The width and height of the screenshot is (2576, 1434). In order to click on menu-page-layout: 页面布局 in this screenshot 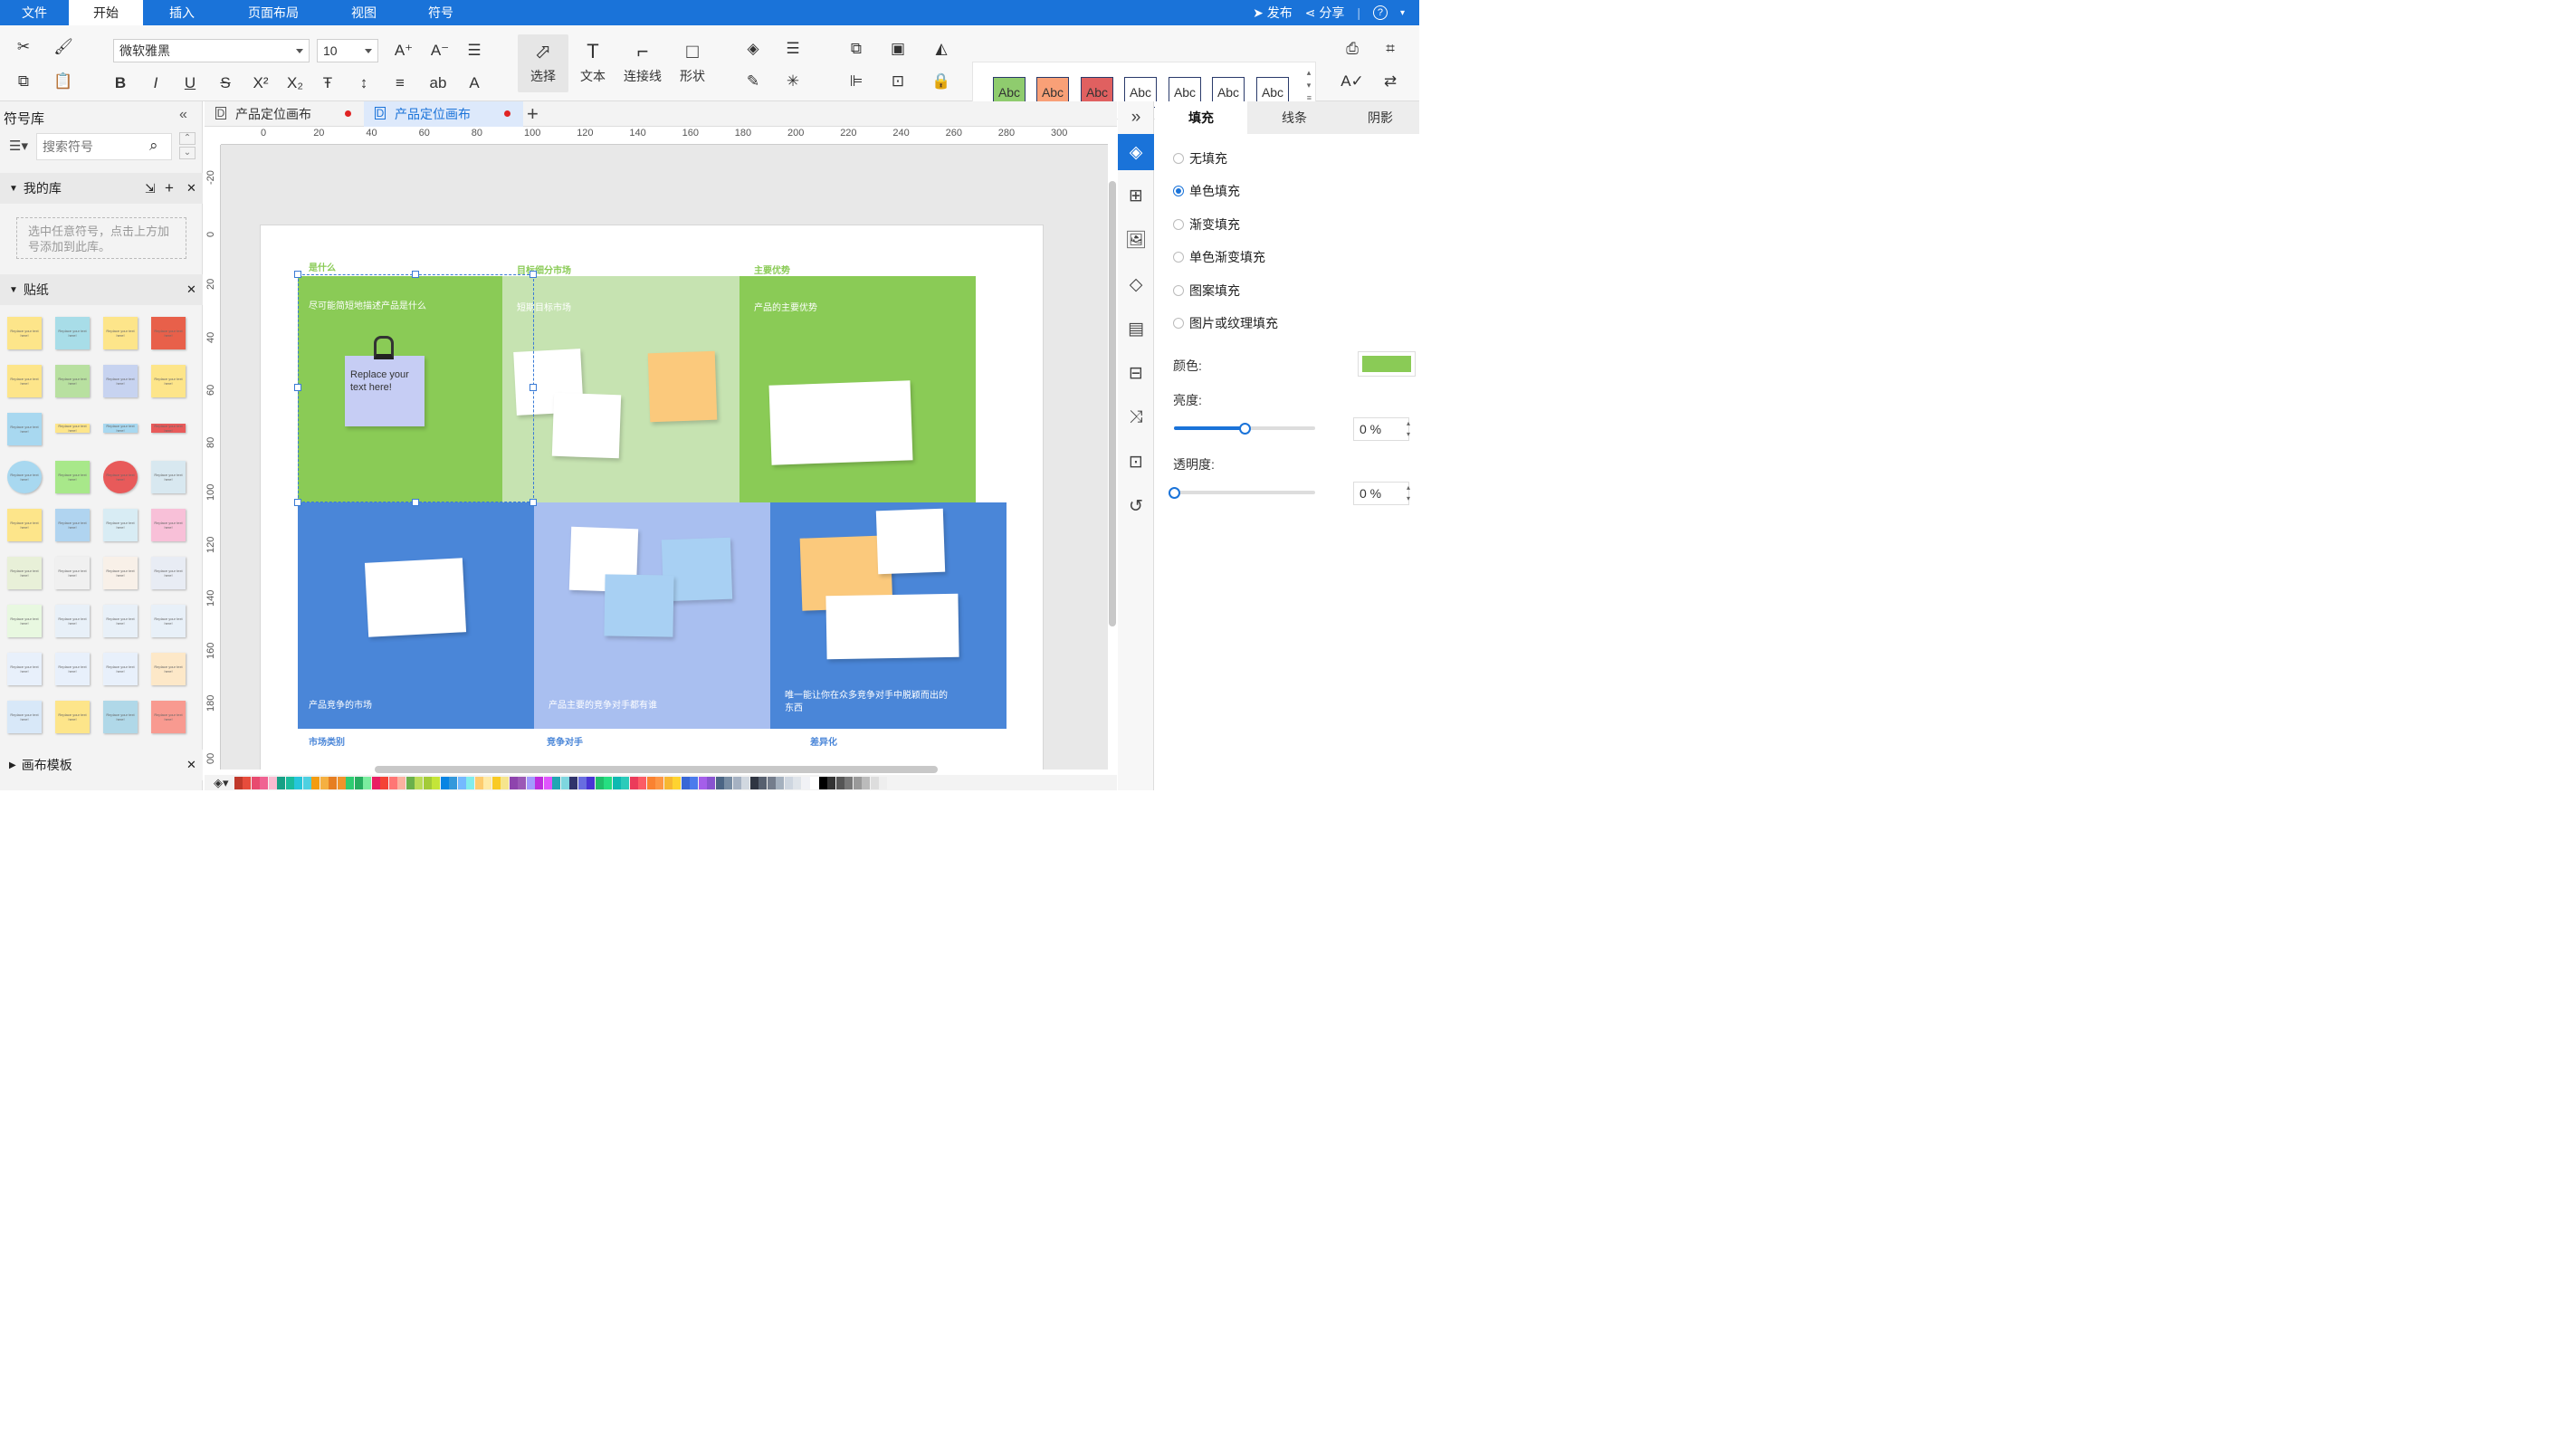, I will do `click(274, 12)`.